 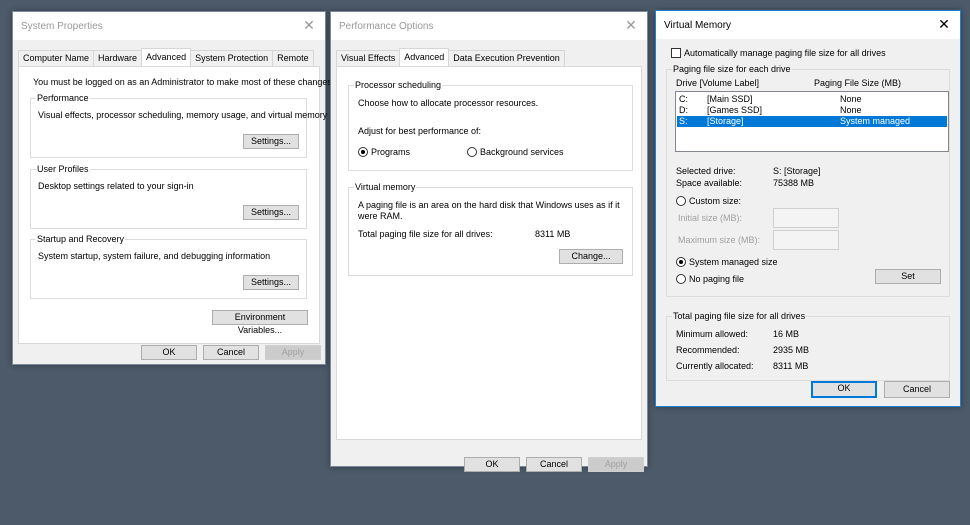 What do you see at coordinates (812, 110) in the screenshot?
I see `drive-row-d: D: [Games SSD] None` at bounding box center [812, 110].